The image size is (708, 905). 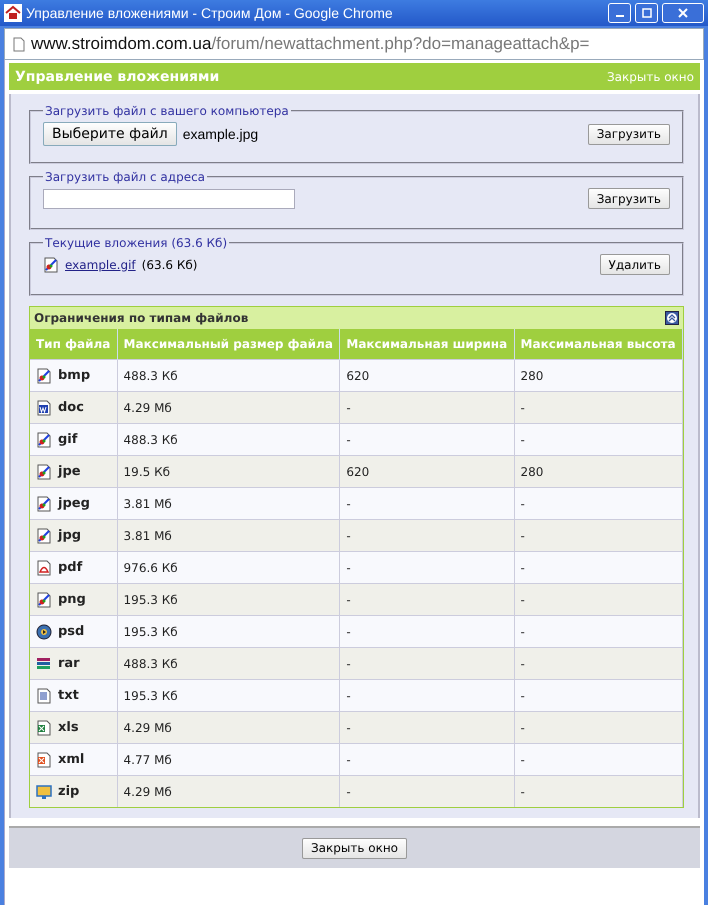 I want to click on monitor-icon, so click(x=44, y=792).